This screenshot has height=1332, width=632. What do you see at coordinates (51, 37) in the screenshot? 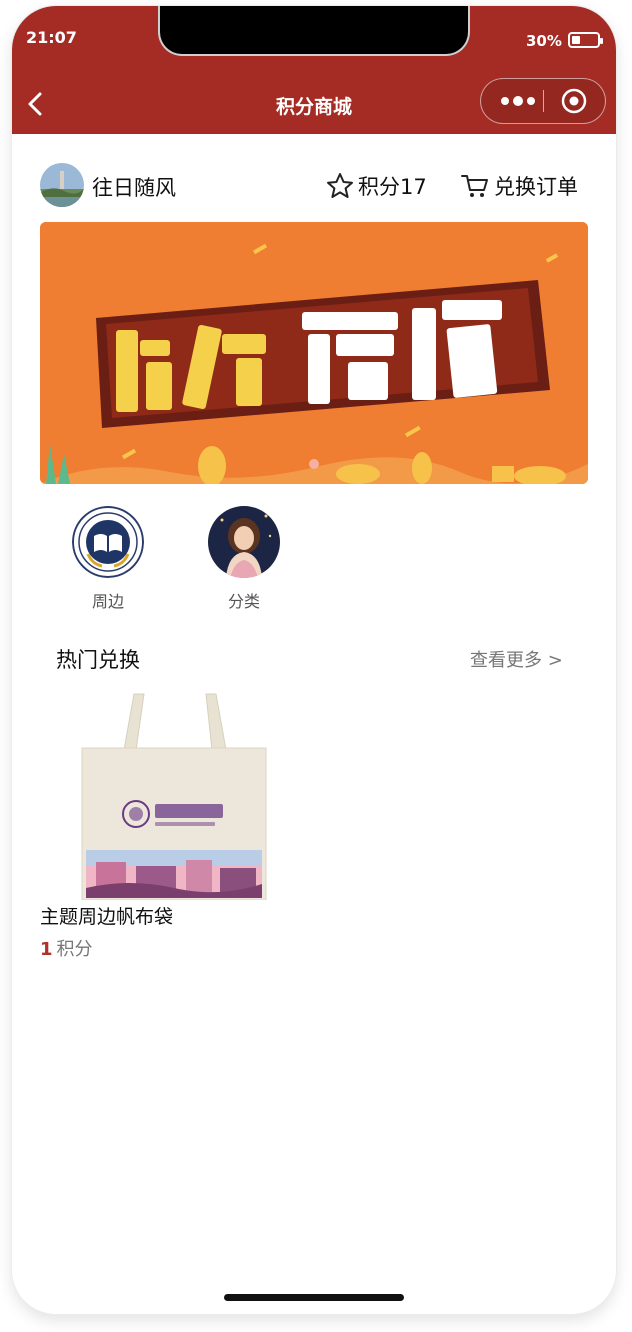
I see `status-time: 21:07` at bounding box center [51, 37].